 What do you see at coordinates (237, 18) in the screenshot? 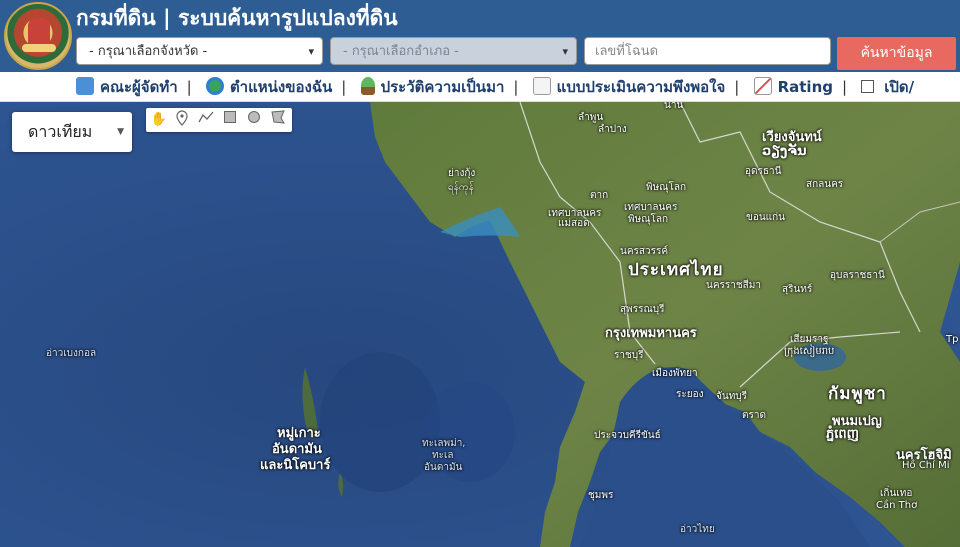
I see `page-title: กรมที่ดิน | ระบบค้นหารูปแปลงที่ดิน` at bounding box center [237, 18].